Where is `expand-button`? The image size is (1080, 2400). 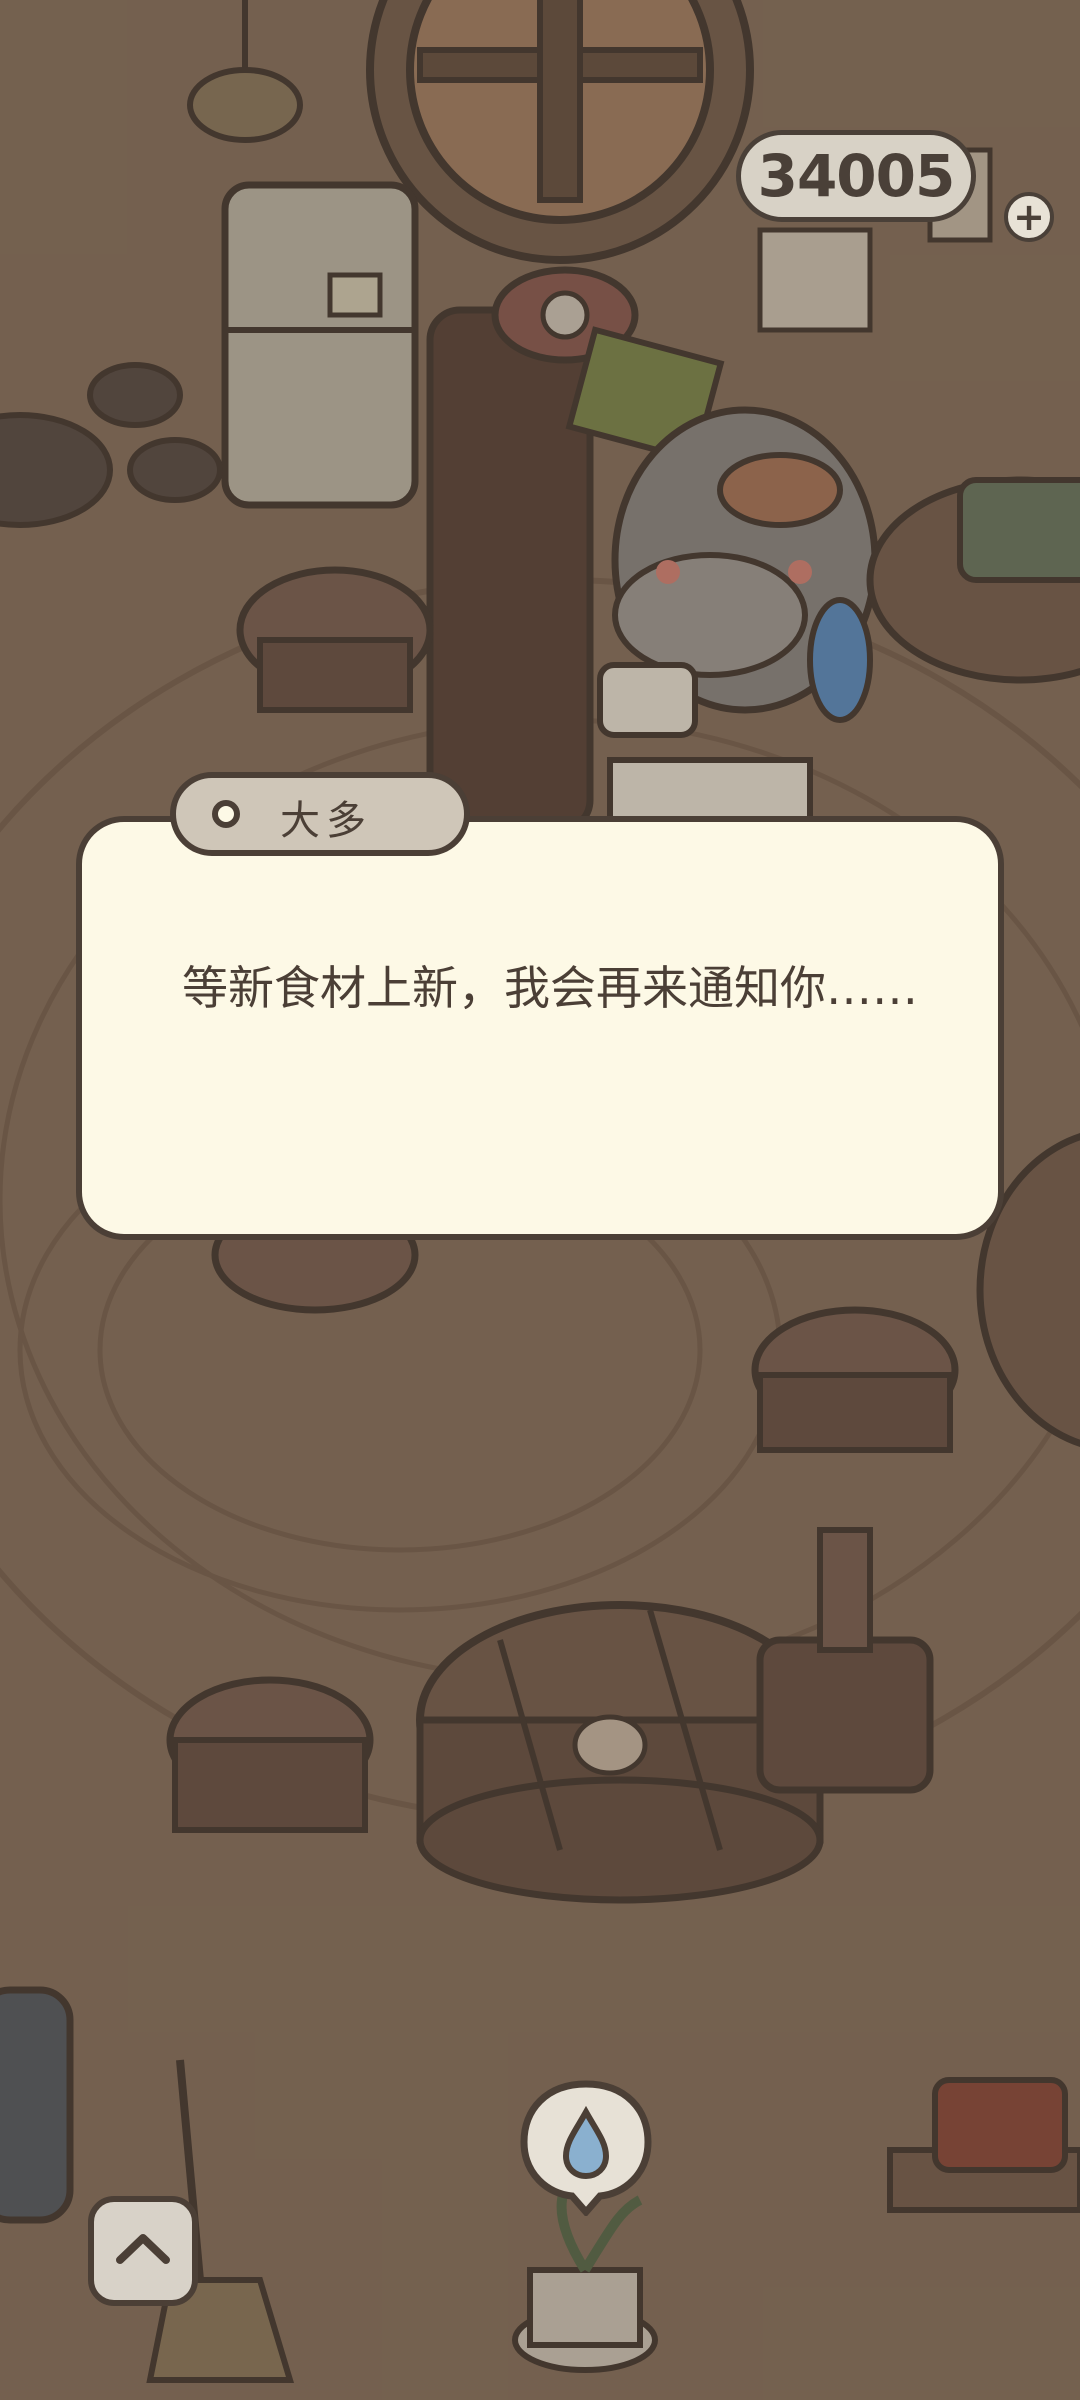 expand-button is located at coordinates (143, 2251).